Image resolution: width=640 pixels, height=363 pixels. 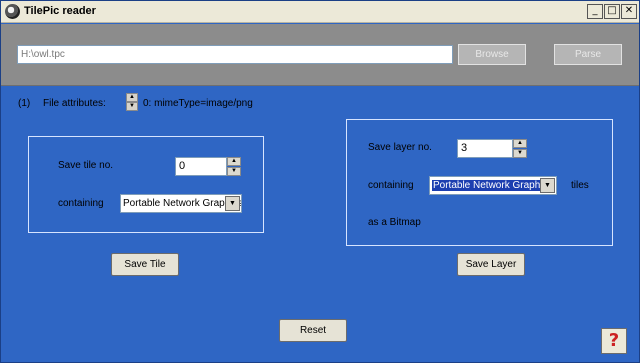 I want to click on layer-format-value: Portable Network Graphics, so click(x=493, y=185).